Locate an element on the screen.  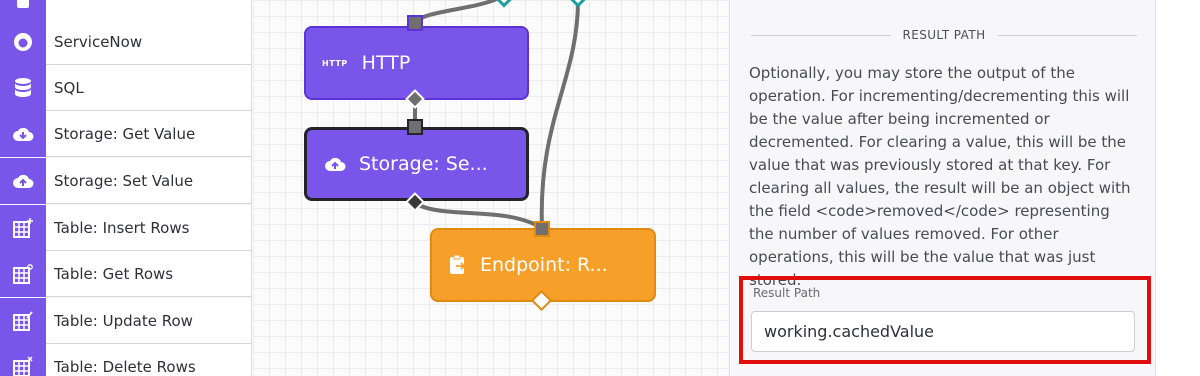
section-title: RESULT PATH is located at coordinates (944, 35).